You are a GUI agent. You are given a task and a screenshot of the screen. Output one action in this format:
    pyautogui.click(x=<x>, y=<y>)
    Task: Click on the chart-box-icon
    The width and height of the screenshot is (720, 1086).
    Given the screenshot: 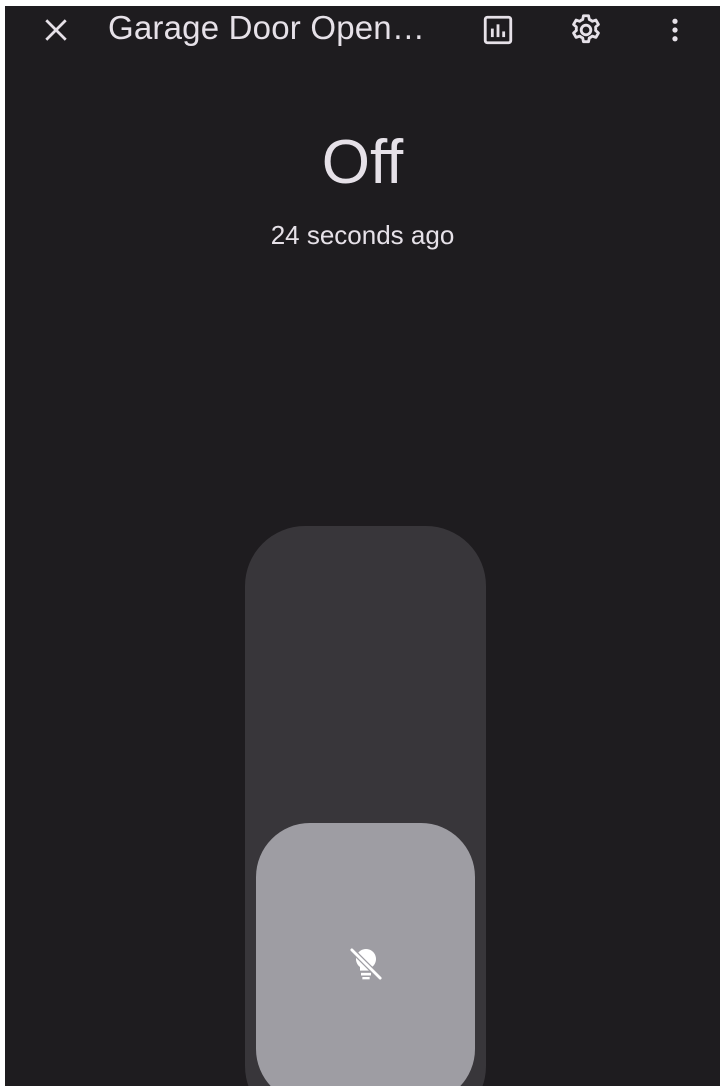 What is the action you would take?
    pyautogui.click(x=498, y=30)
    